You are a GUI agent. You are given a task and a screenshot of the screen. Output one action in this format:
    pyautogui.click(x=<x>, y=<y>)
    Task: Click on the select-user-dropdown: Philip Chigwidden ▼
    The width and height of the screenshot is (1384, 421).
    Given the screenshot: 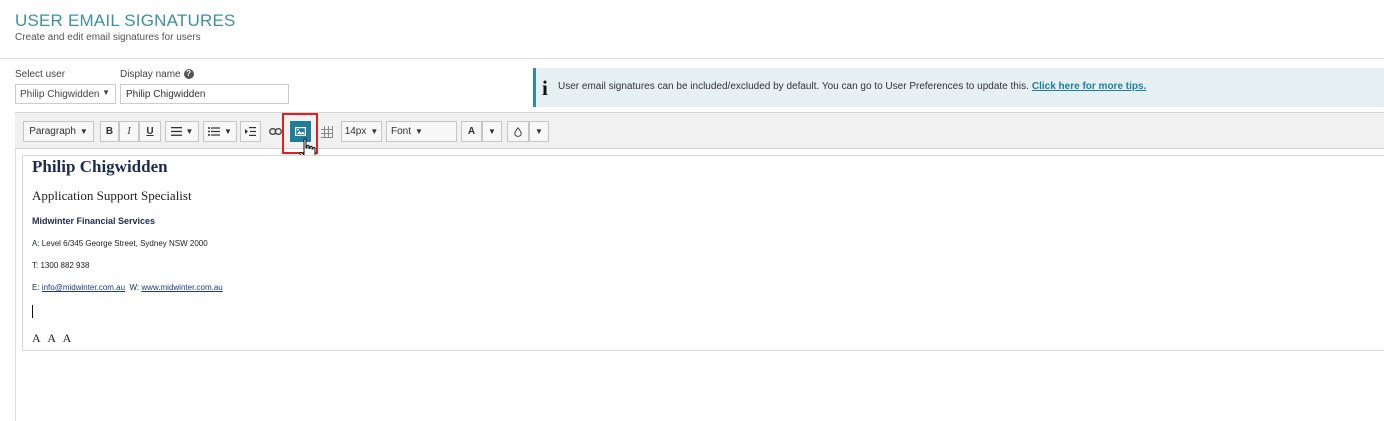 What is the action you would take?
    pyautogui.click(x=65, y=94)
    